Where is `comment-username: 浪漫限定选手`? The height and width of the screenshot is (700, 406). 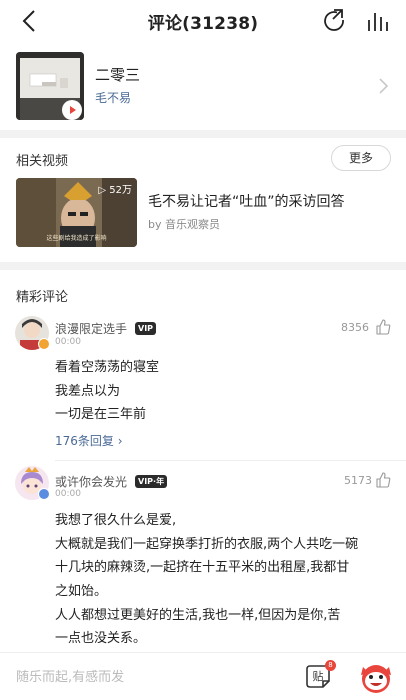 comment-username: 浪漫限定选手 is located at coordinates (91, 328).